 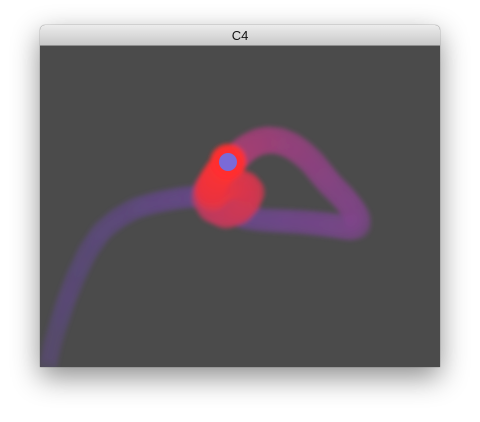 I want to click on window-title: C4, so click(x=240, y=35).